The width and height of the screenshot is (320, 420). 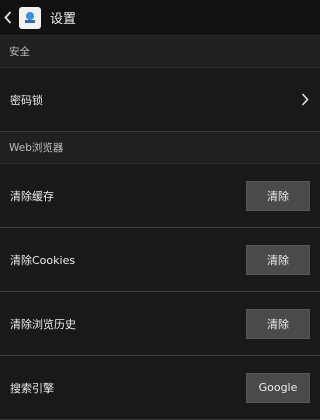 What do you see at coordinates (278, 323) in the screenshot?
I see `clear-history-button: 清除` at bounding box center [278, 323].